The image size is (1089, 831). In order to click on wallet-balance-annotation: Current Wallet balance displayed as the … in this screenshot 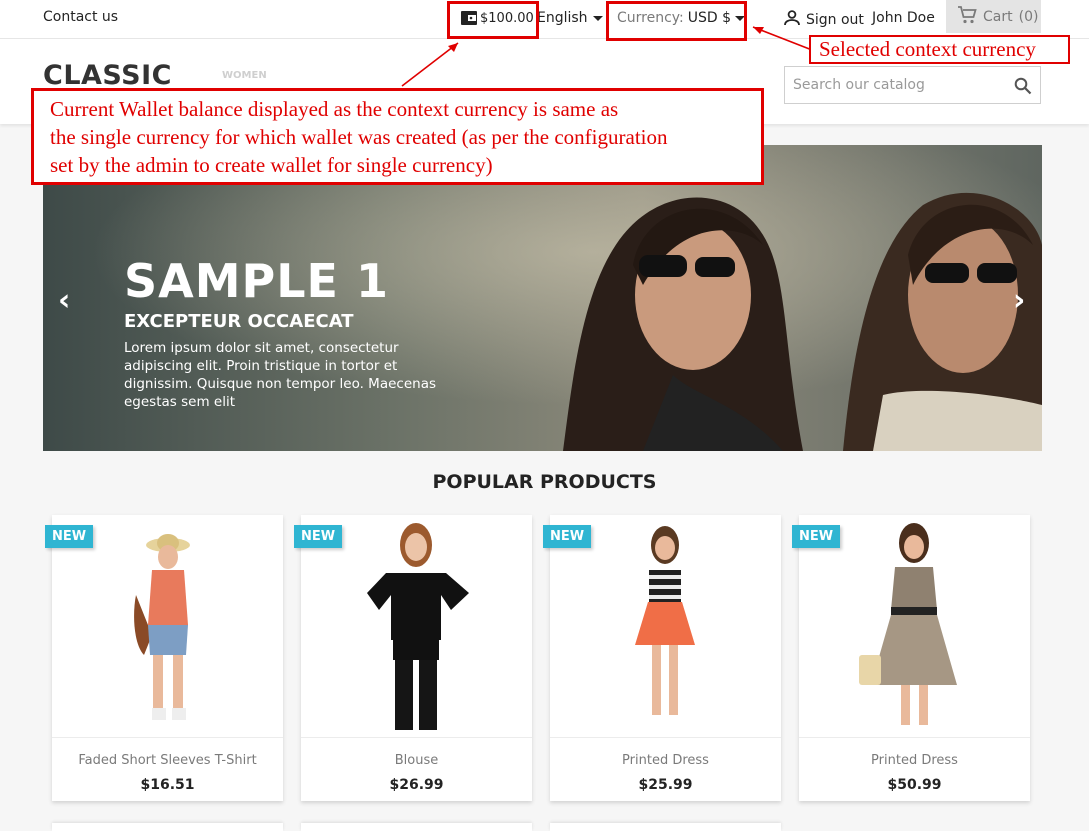, I will do `click(397, 136)`.